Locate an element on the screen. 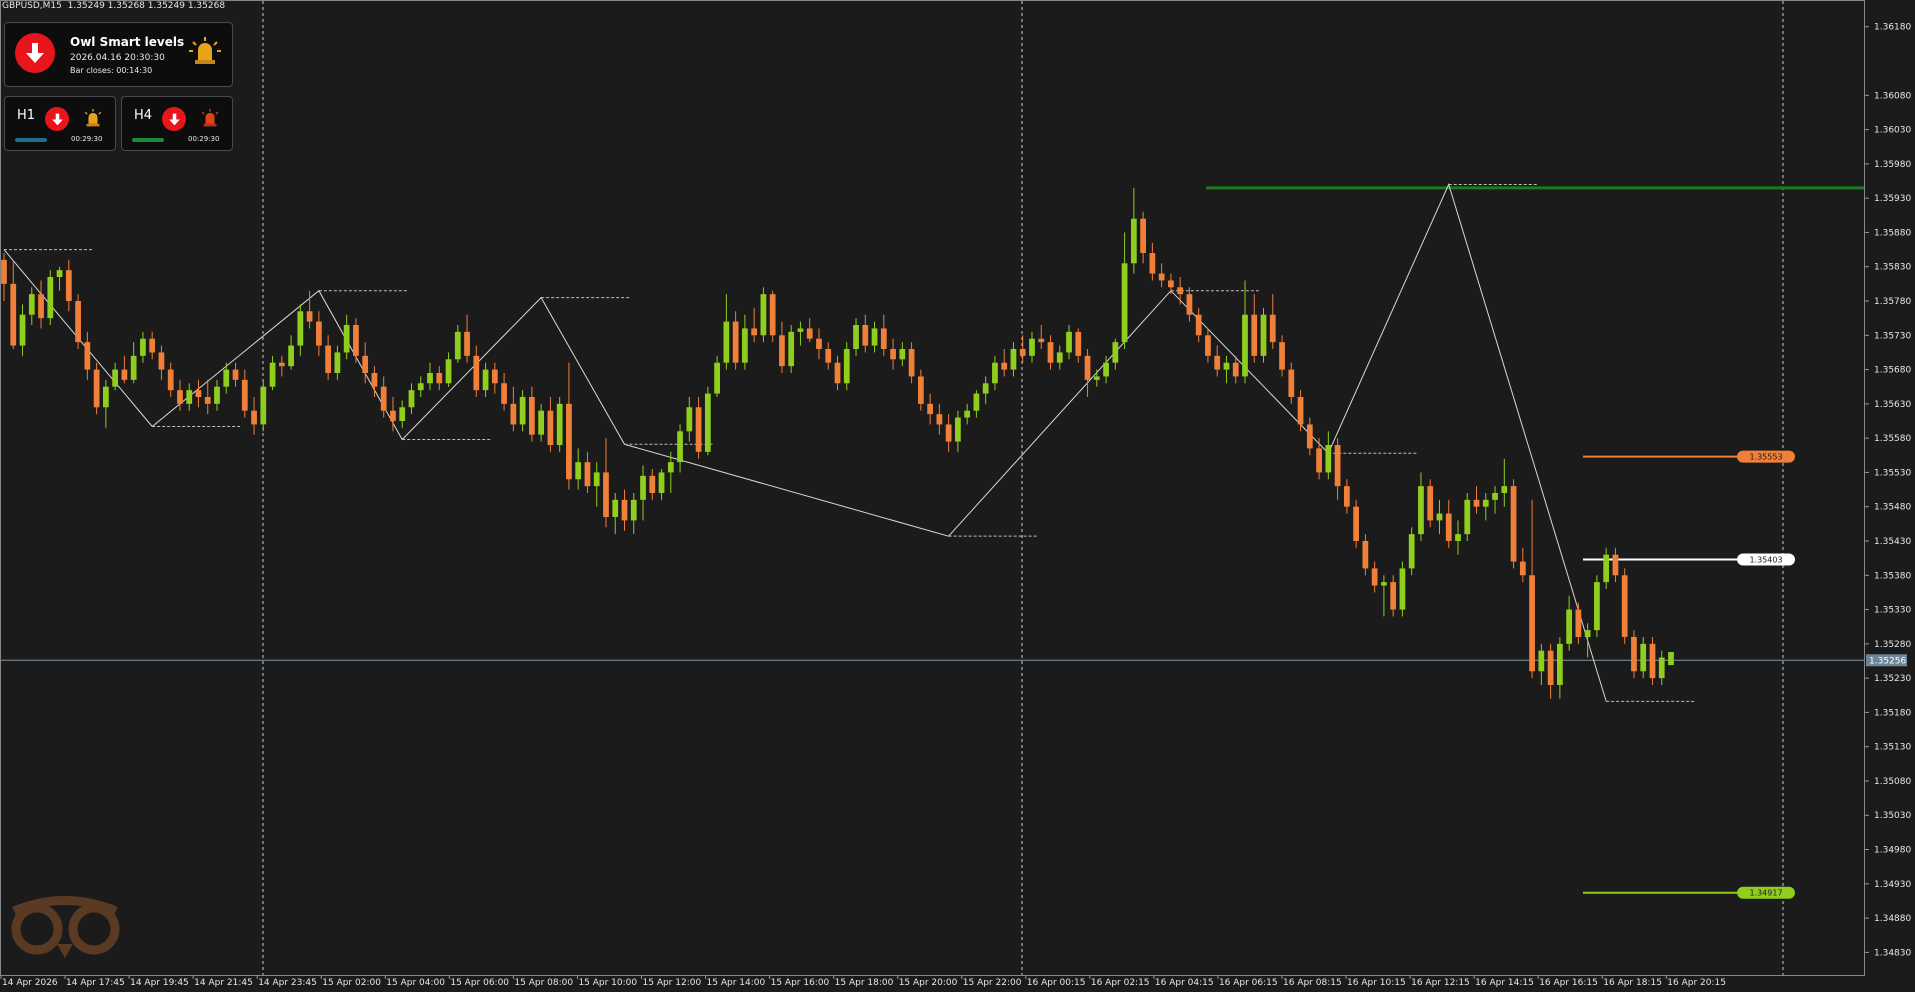  h1-label: H1 is located at coordinates (26, 115).